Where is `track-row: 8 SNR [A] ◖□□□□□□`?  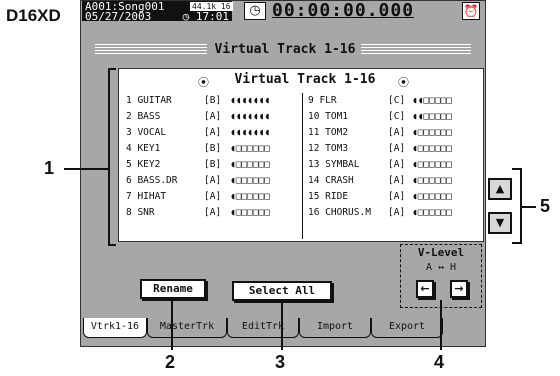 track-row: 8 SNR [A] ◖□□□□□□ is located at coordinates (214, 213).